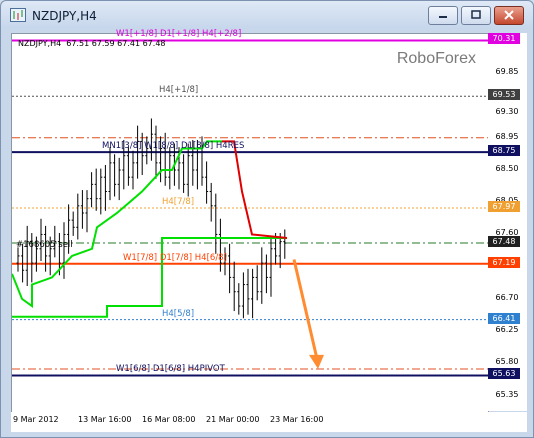 This screenshot has height=438, width=534. What do you see at coordinates (64, 16) in the screenshot?
I see `window-title: NZDJPY,H4` at bounding box center [64, 16].